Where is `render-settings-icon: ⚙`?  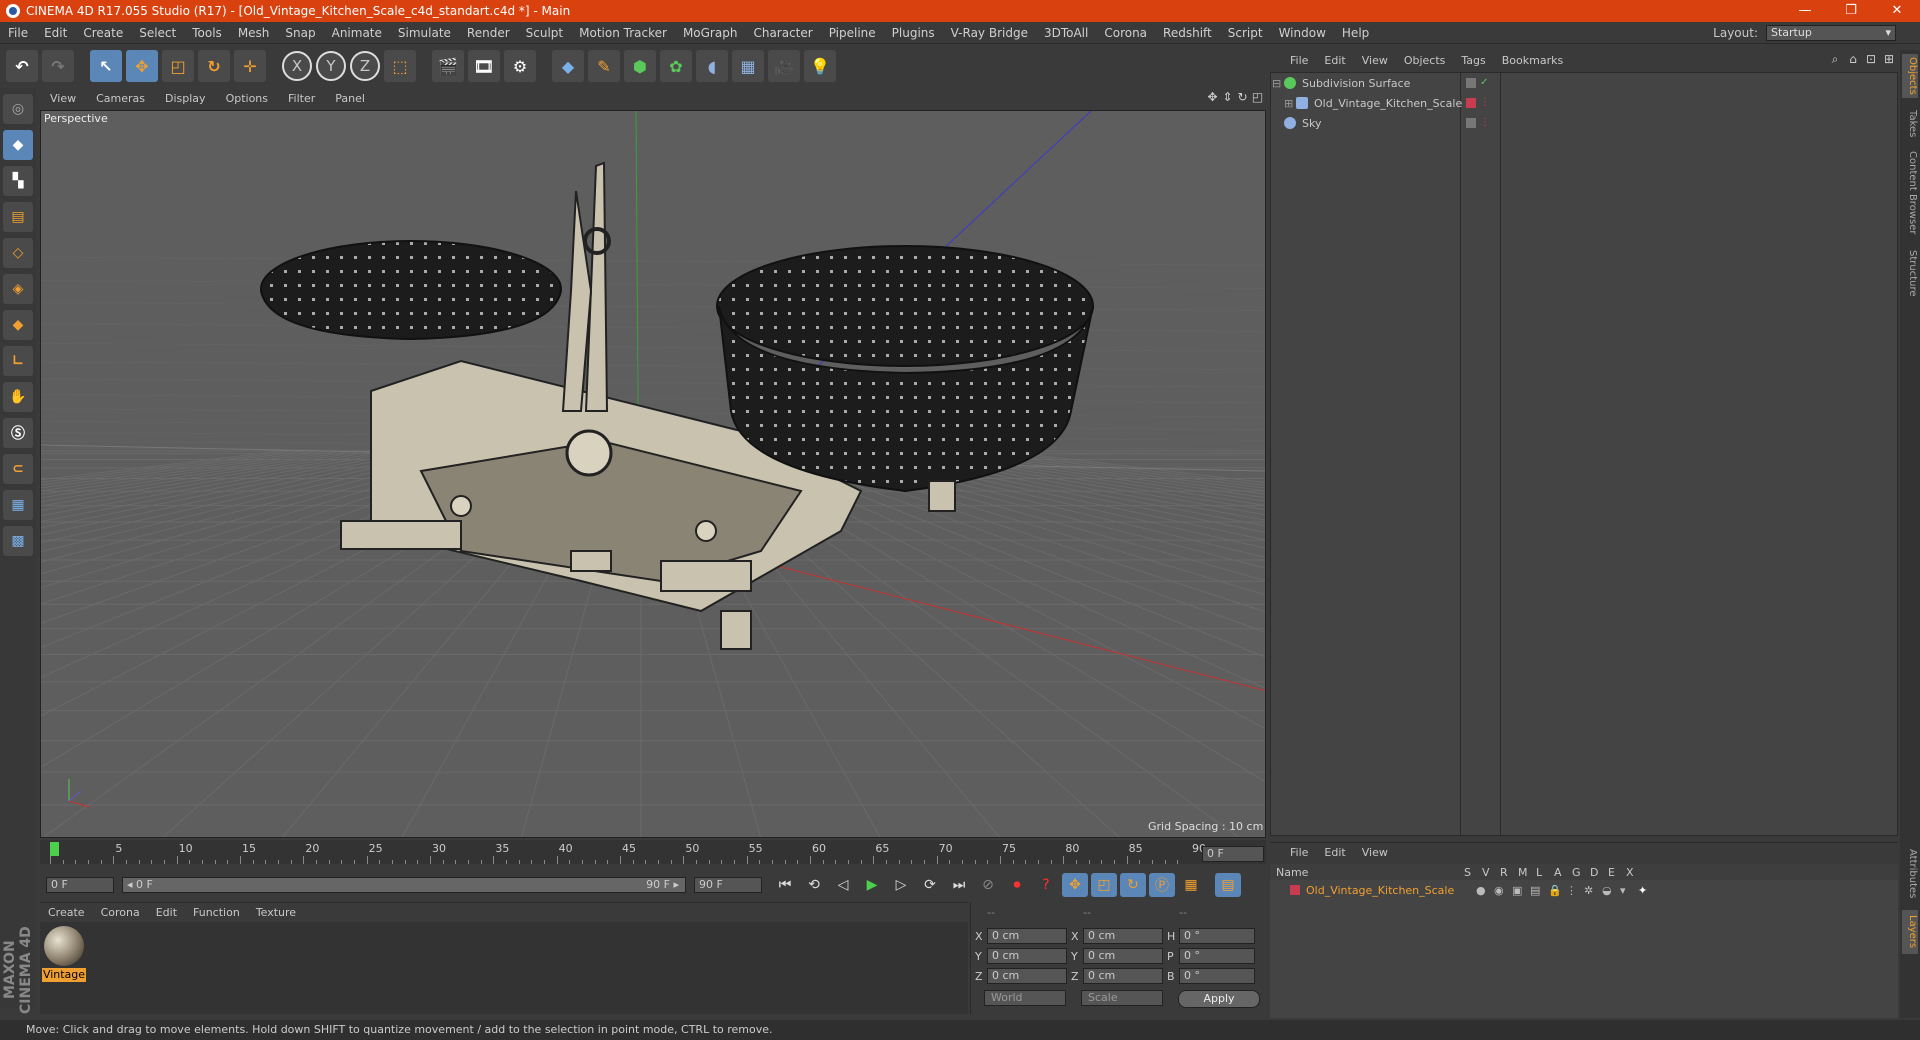
render-settings-icon: ⚙ is located at coordinates (520, 66).